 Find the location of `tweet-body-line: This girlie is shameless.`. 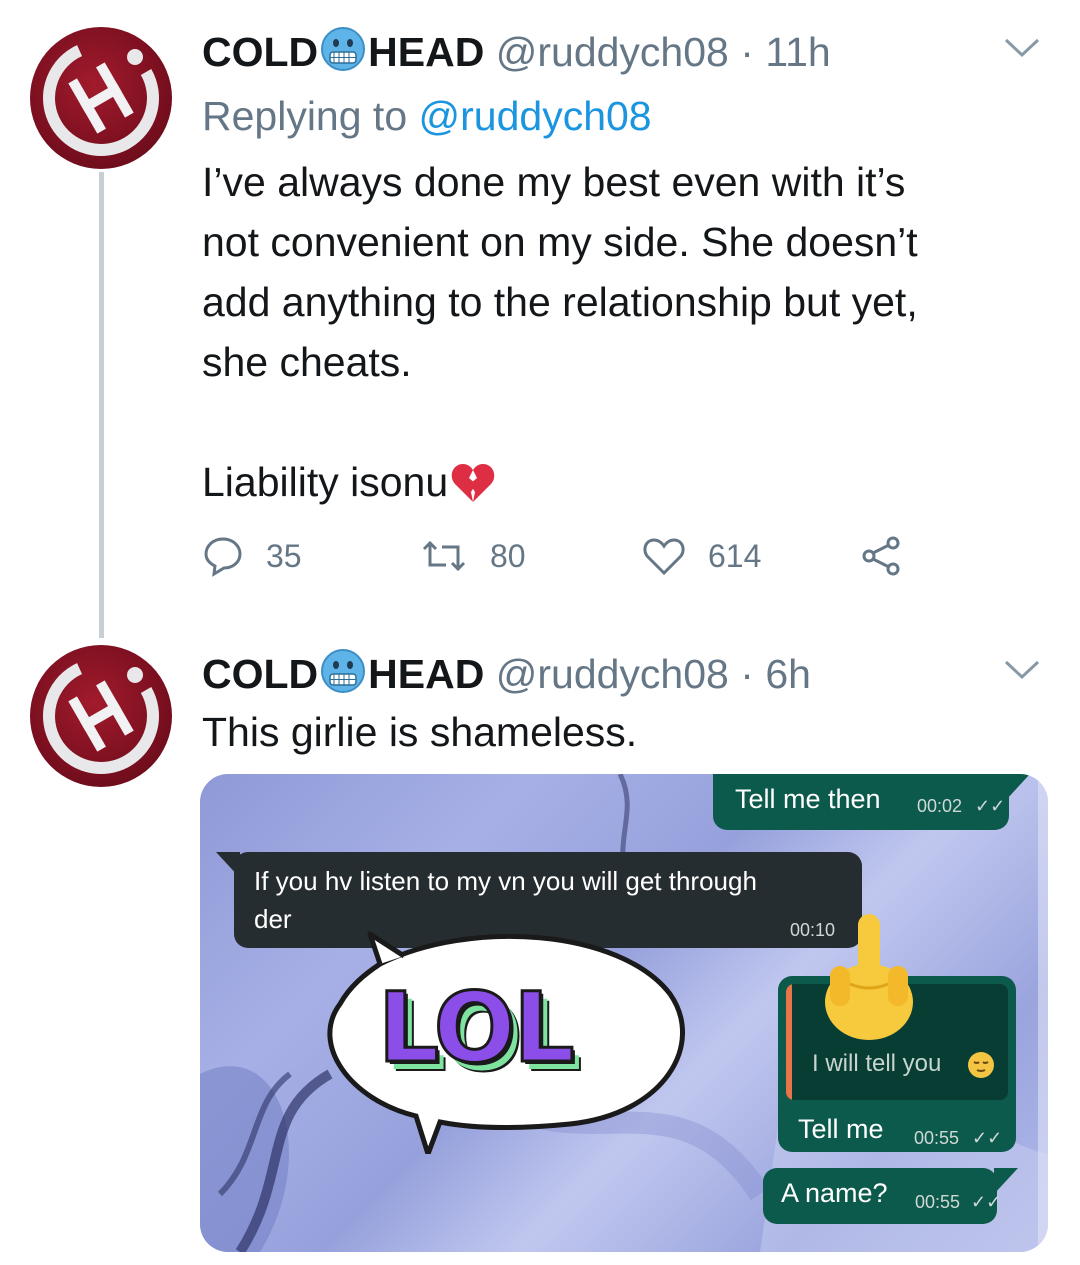

tweet-body-line: This girlie is shameless. is located at coordinates (420, 732).